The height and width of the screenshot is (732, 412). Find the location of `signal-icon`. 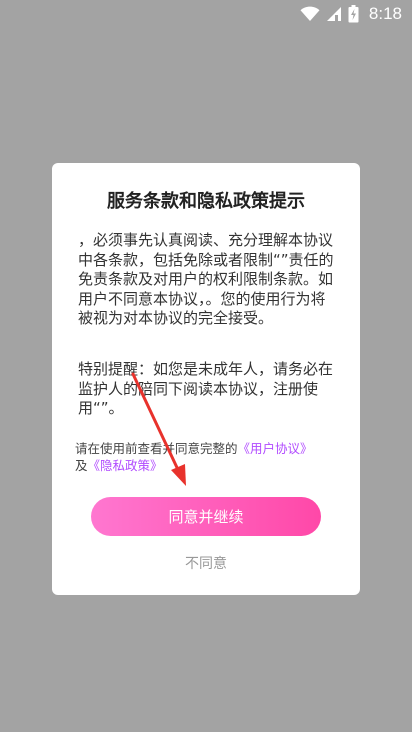

signal-icon is located at coordinates (333, 14).